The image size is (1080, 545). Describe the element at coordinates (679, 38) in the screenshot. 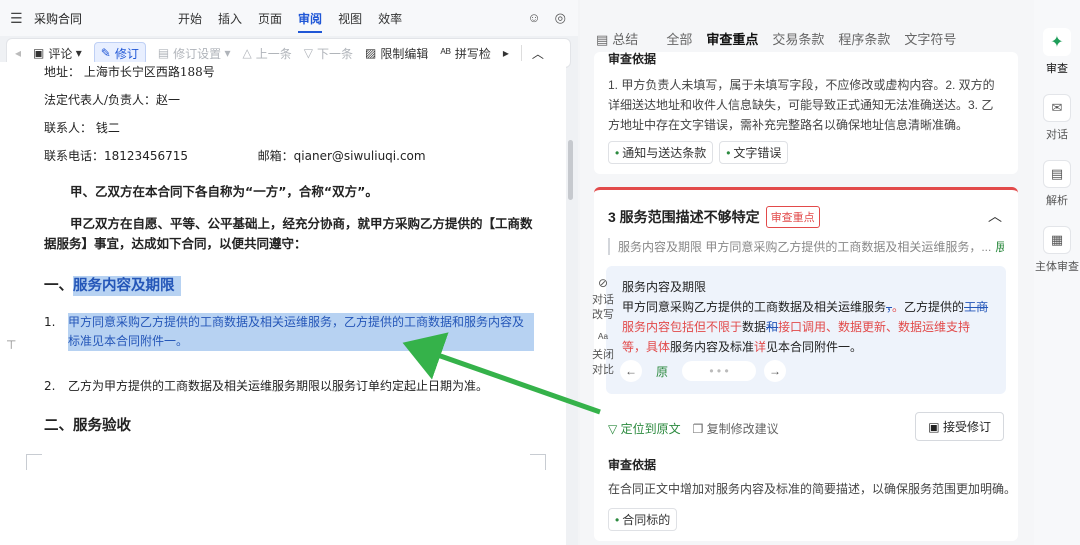

I see `tab-all: 全部` at that location.